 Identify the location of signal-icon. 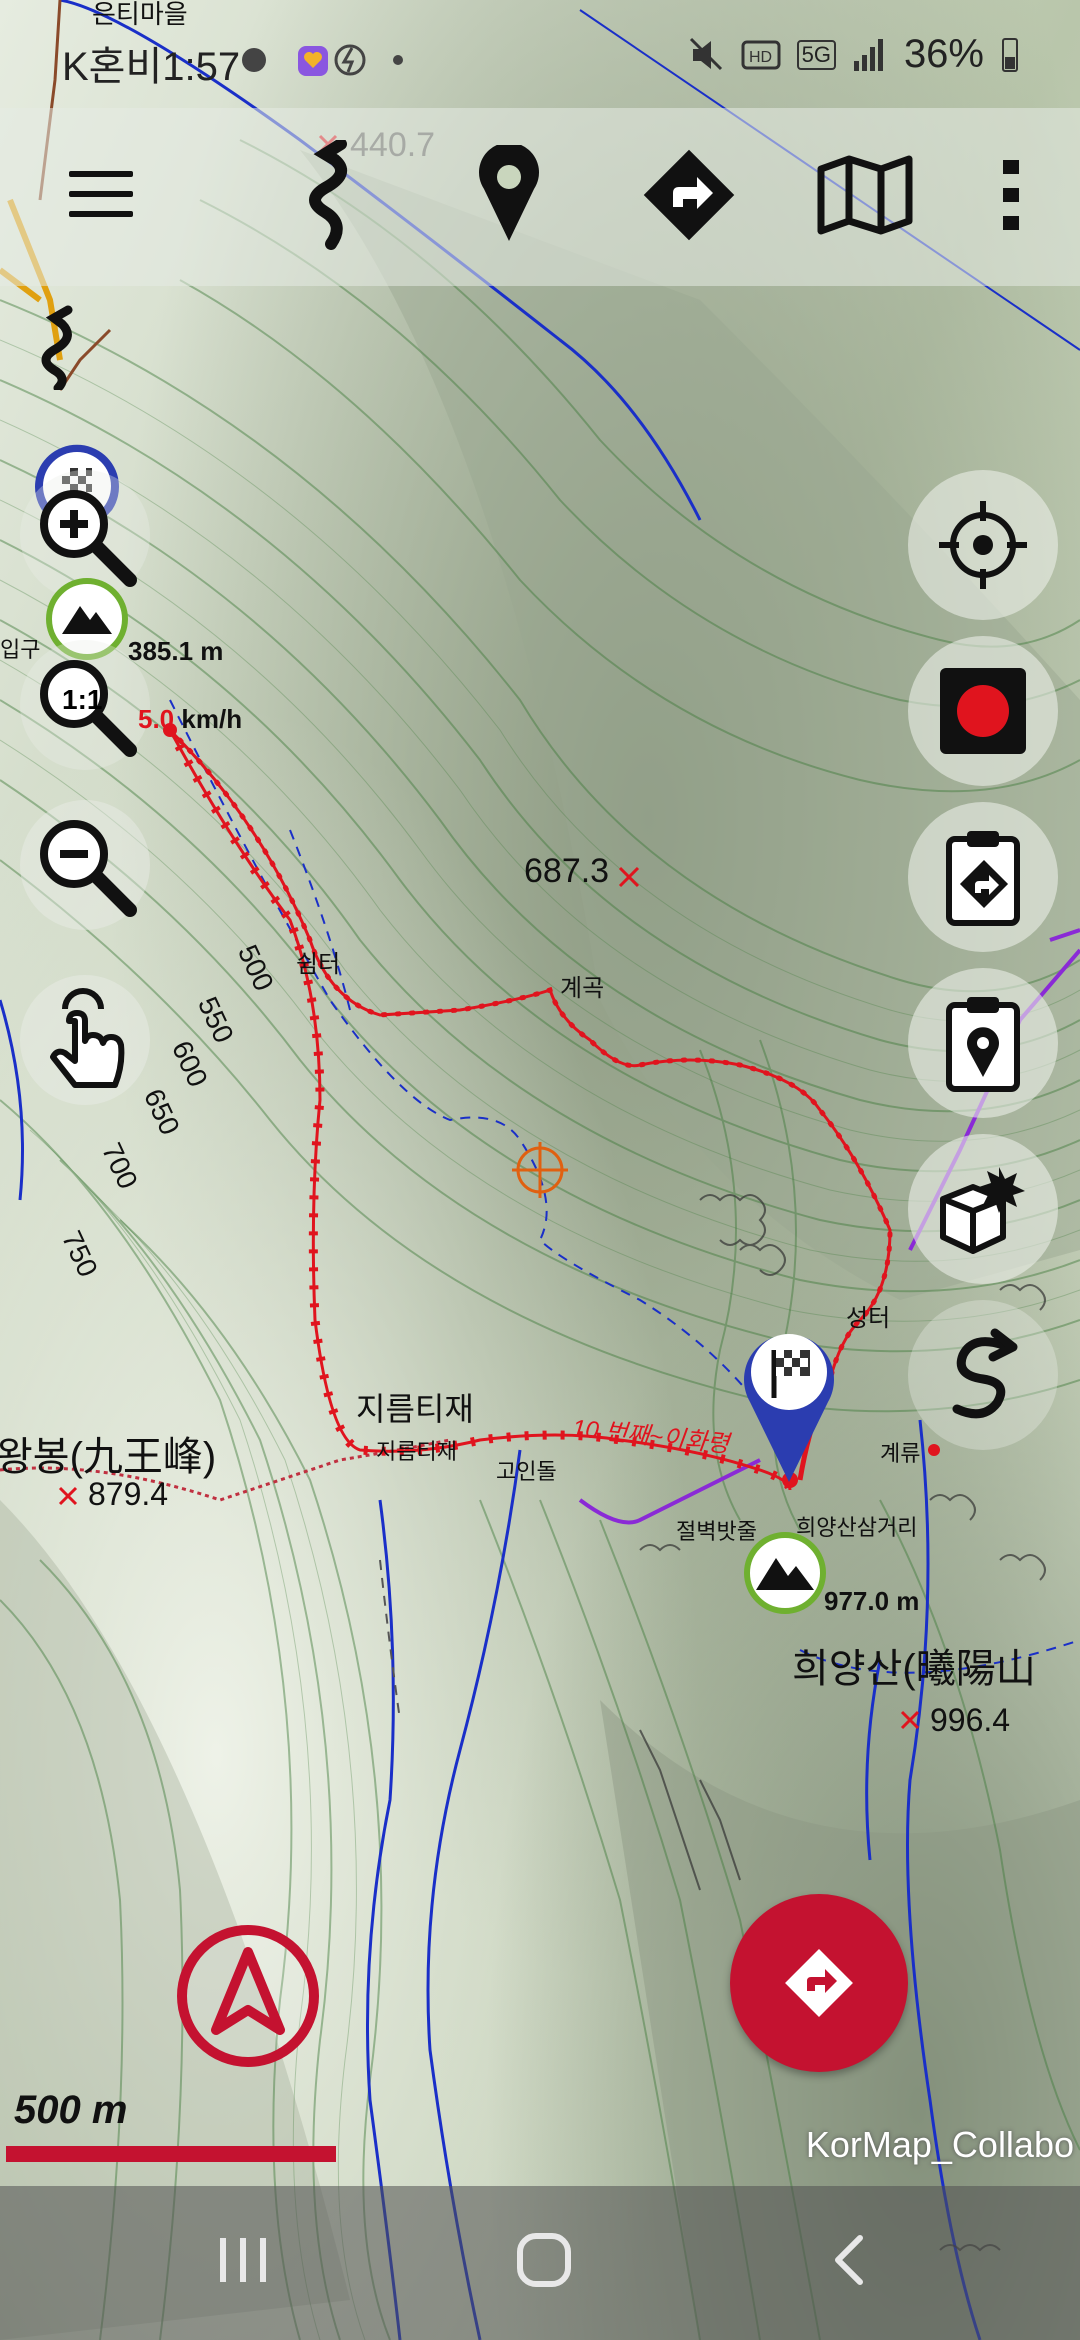
(868, 54).